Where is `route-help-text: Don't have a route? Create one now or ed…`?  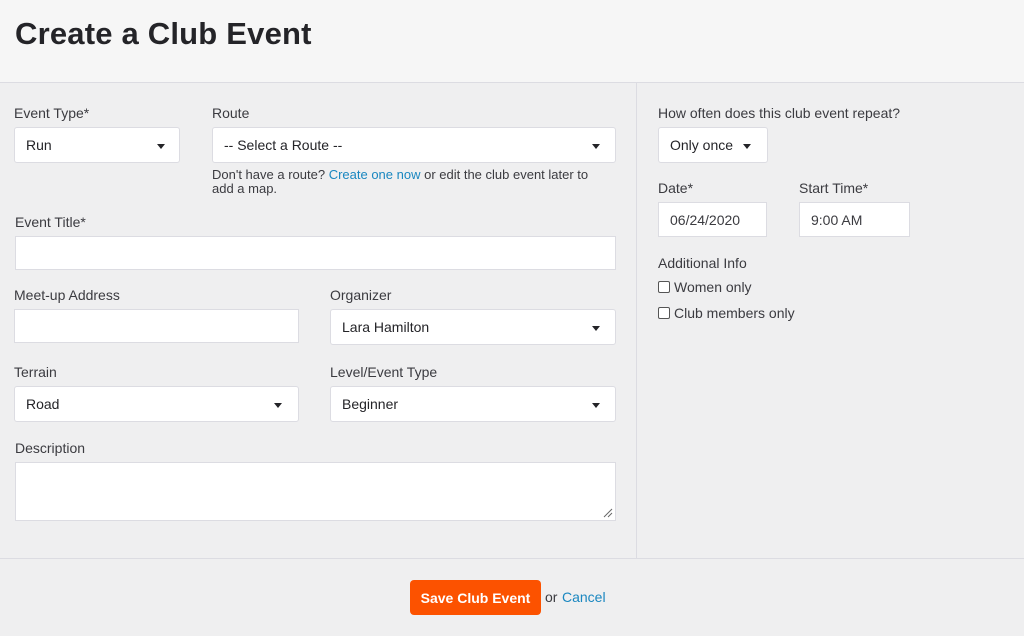 route-help-text: Don't have a route? Create one now or ed… is located at coordinates (412, 182).